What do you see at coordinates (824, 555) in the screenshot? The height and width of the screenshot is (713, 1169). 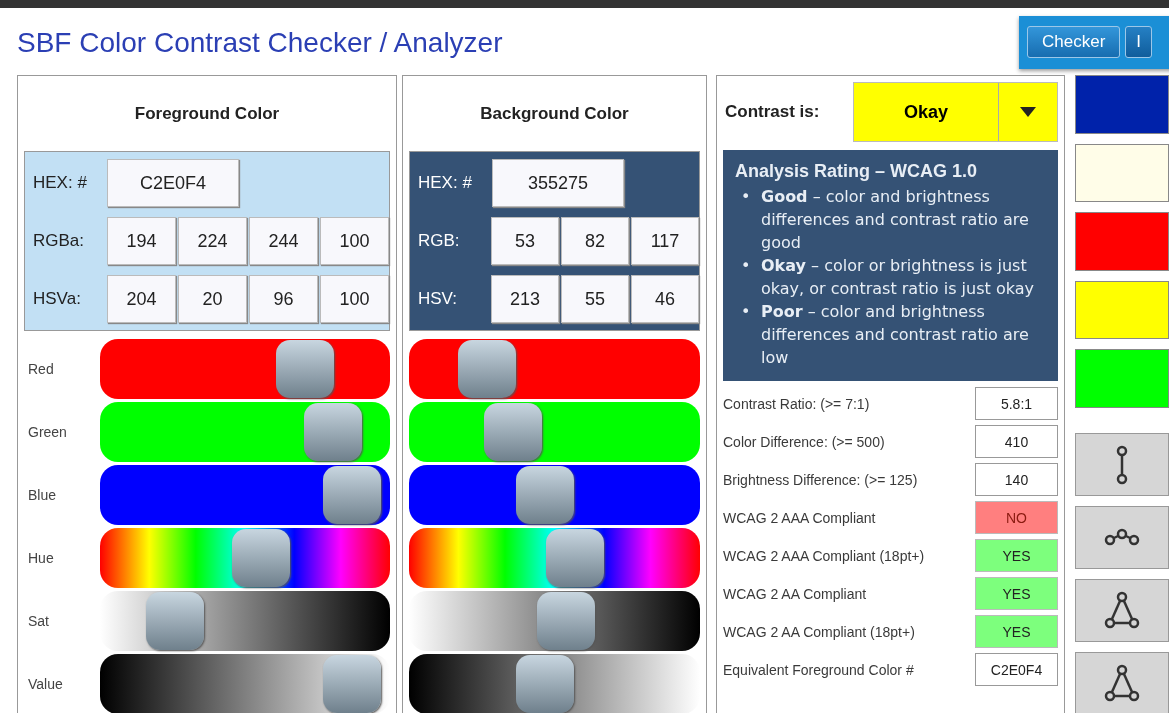 I see `result-label: WCAG 2 AAA Compliant (18pt+)` at bounding box center [824, 555].